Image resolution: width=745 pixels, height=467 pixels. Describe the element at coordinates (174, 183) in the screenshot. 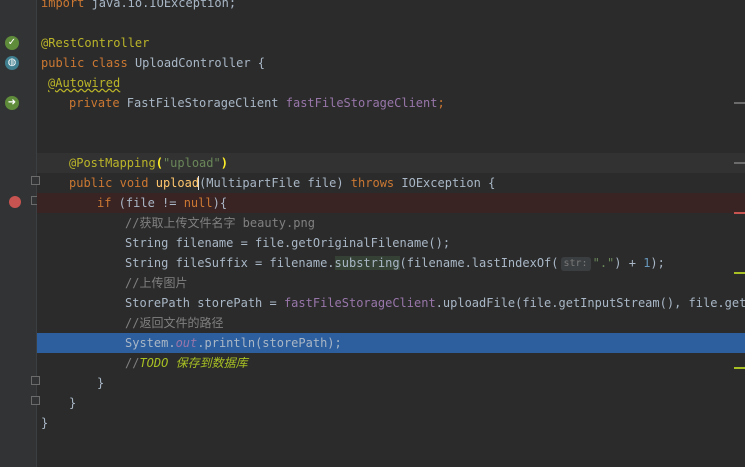

I see `method-name: upload` at that location.